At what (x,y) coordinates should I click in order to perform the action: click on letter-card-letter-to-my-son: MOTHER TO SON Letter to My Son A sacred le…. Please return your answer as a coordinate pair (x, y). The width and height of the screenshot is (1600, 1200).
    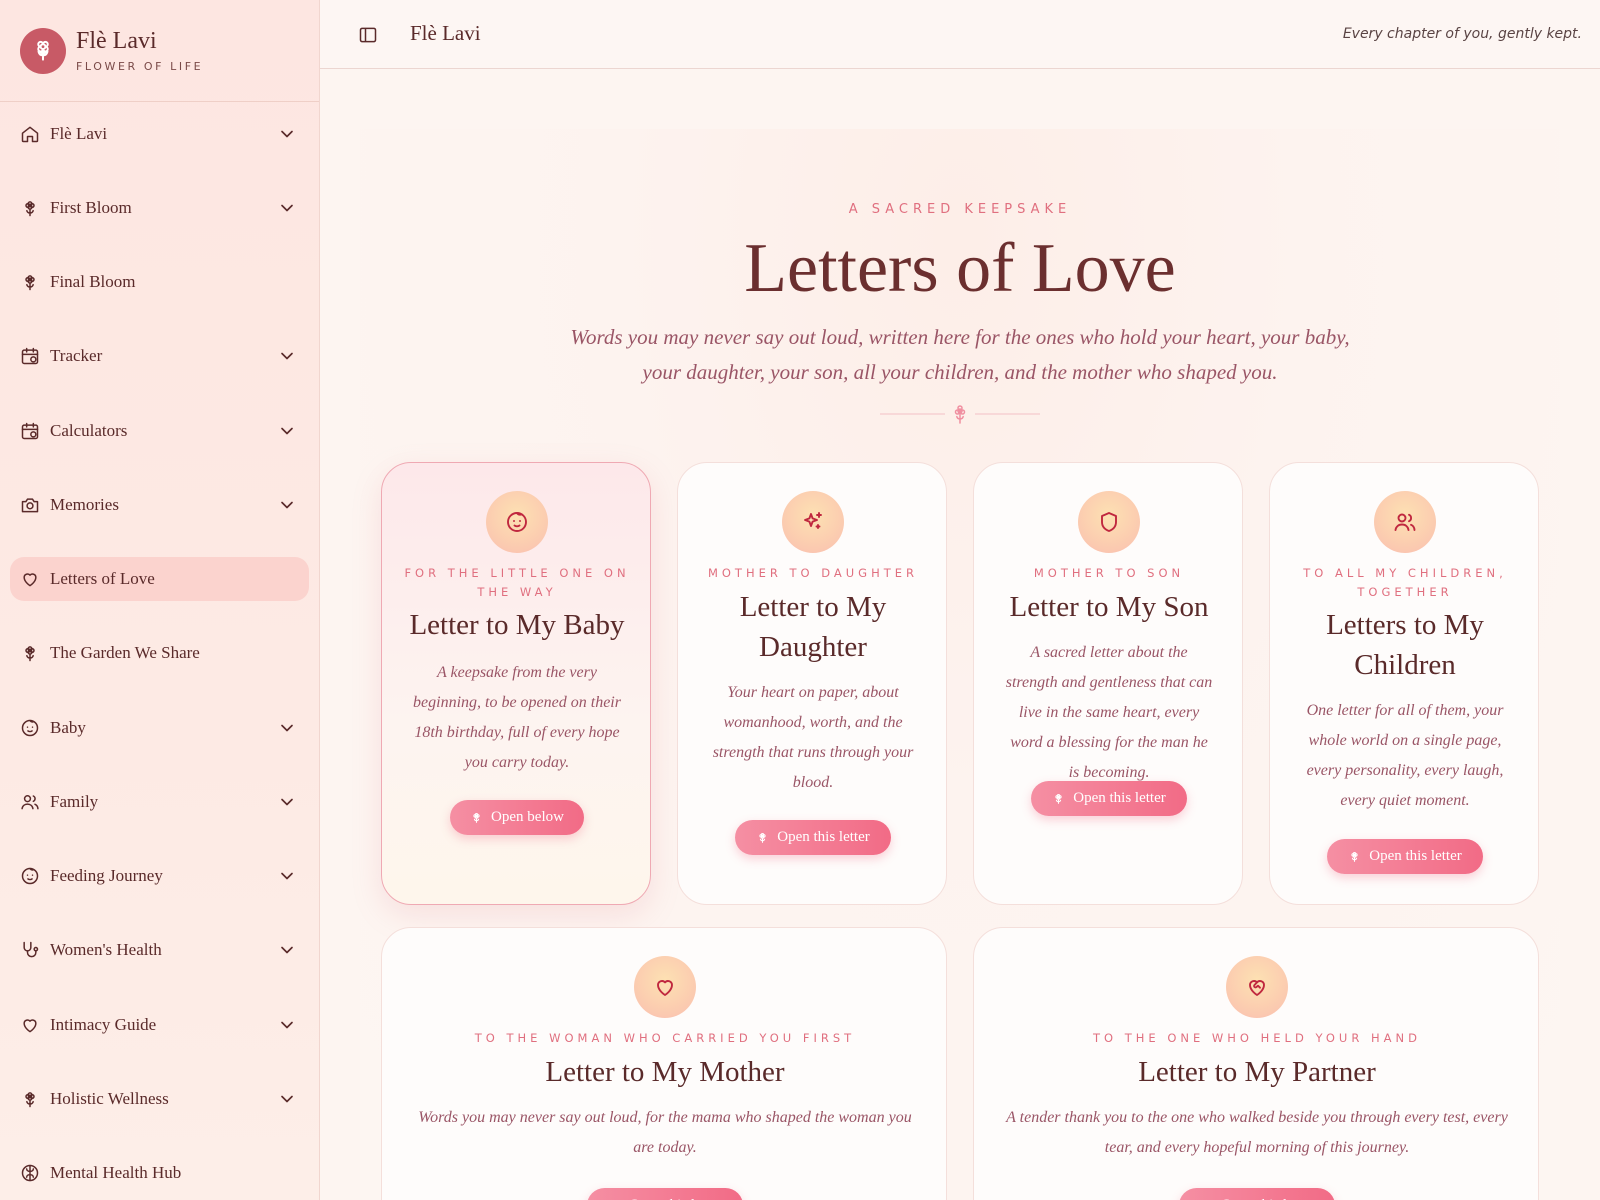
    Looking at the image, I should click on (1108, 683).